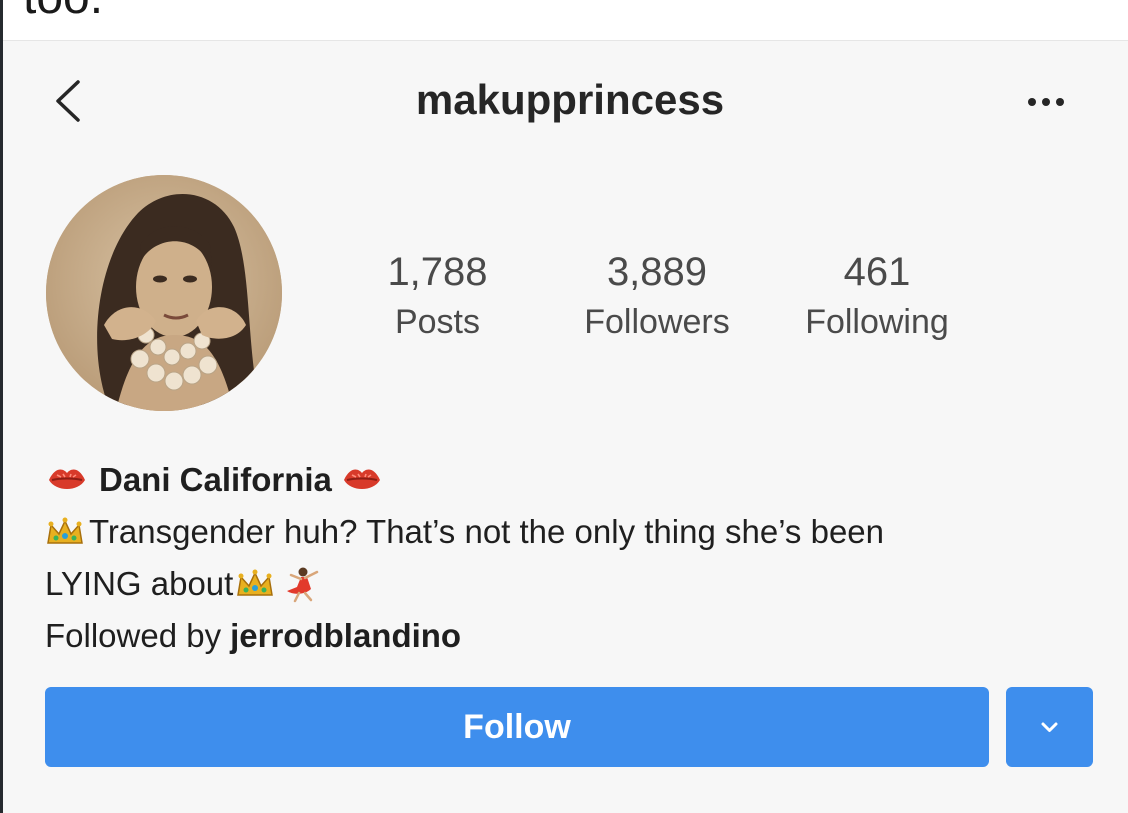 The height and width of the screenshot is (813, 1128). What do you see at coordinates (345, 636) in the screenshot?
I see `followed-by-username: jerrodblandino` at bounding box center [345, 636].